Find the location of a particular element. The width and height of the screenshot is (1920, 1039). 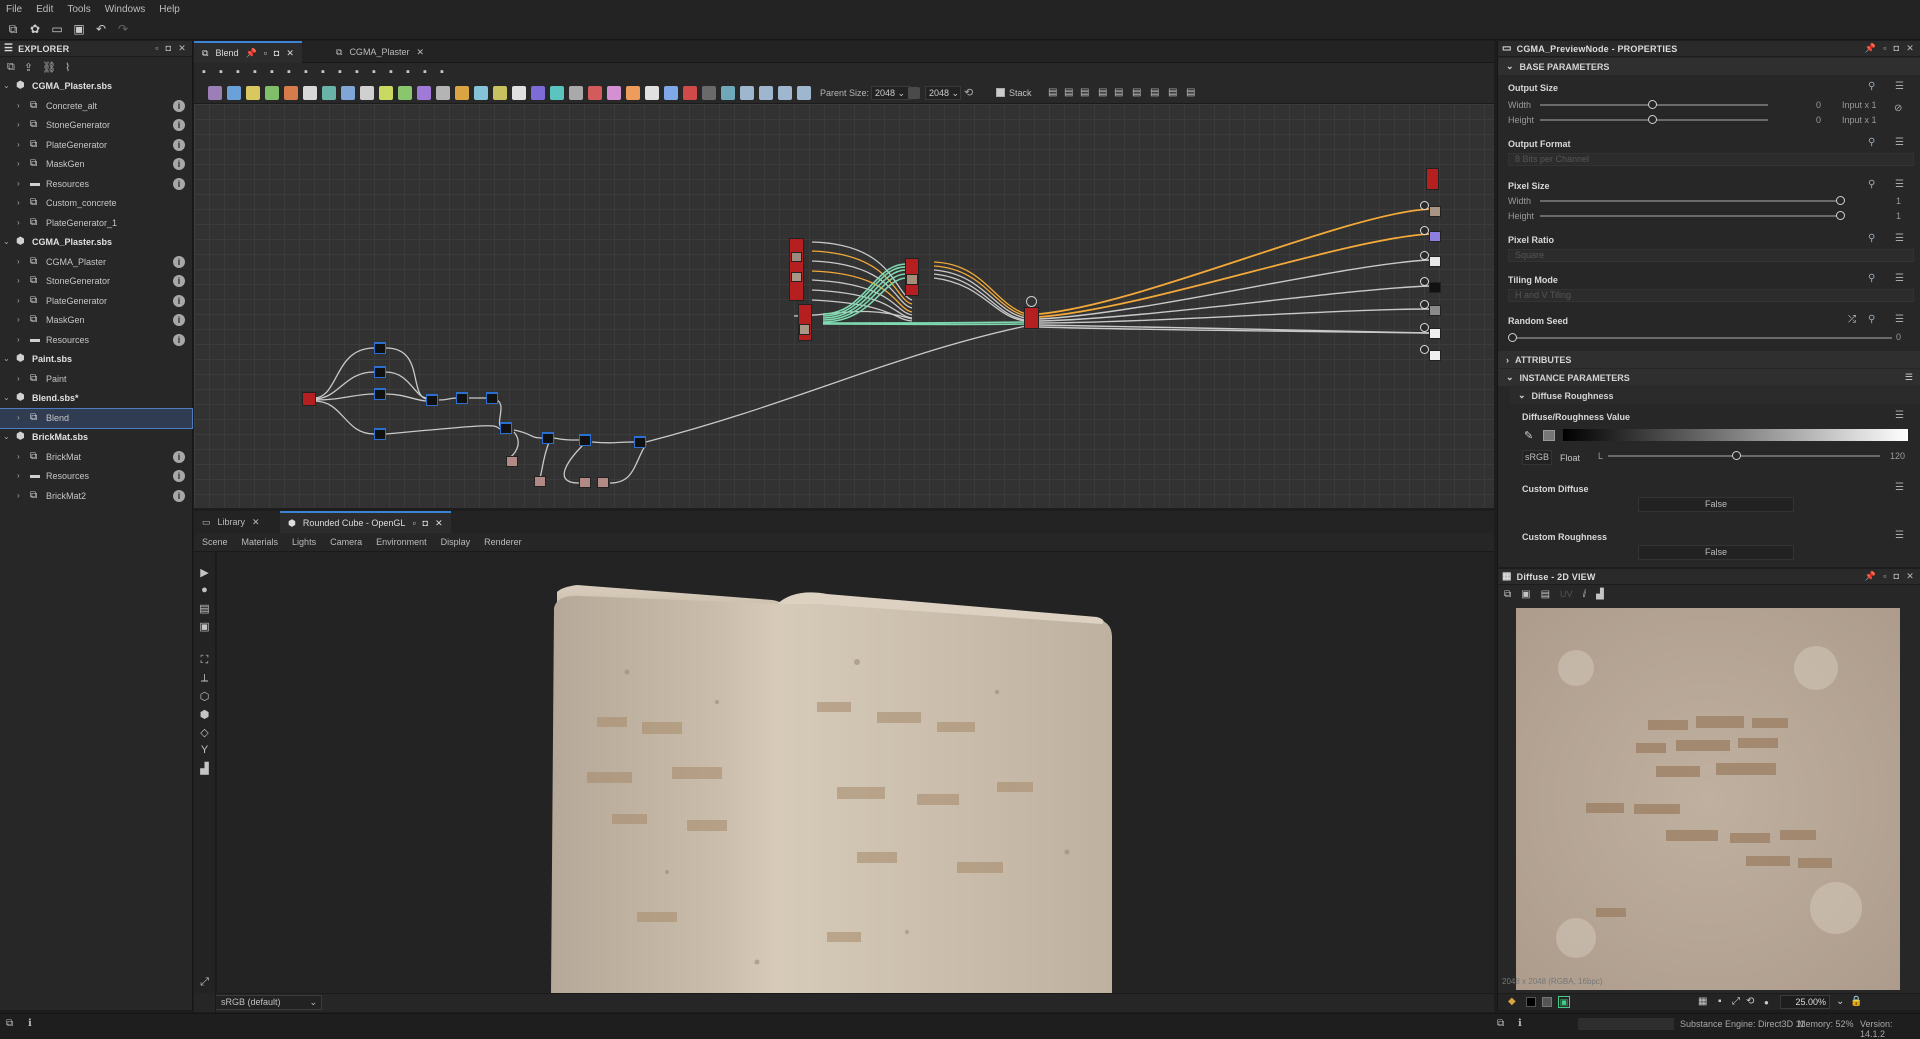

output-node-top is located at coordinates (1432, 179).